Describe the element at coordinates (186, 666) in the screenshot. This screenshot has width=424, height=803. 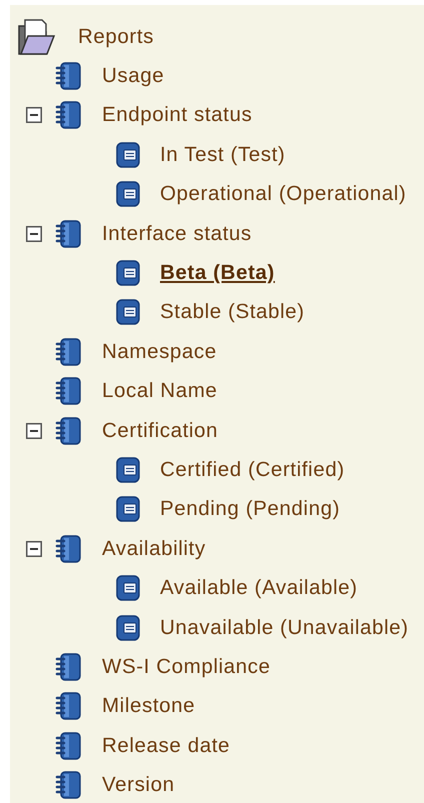
I see `tree-item: WS-I Compliance` at that location.